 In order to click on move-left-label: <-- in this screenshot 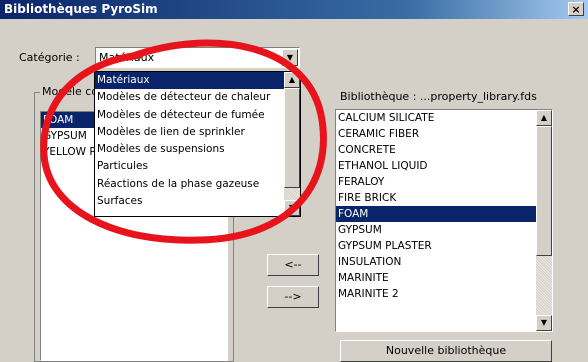, I will do `click(293, 264)`.